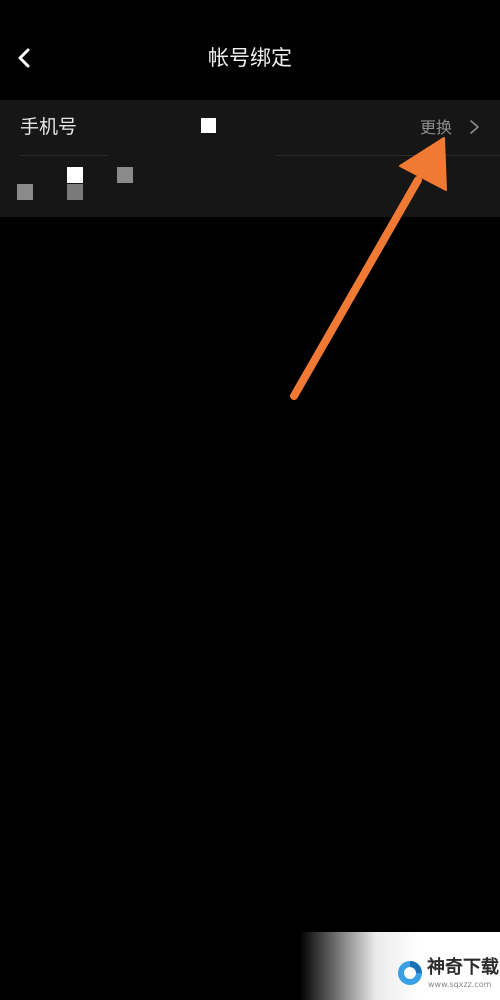  What do you see at coordinates (49, 127) in the screenshot?
I see `phone-number-label: 手机号` at bounding box center [49, 127].